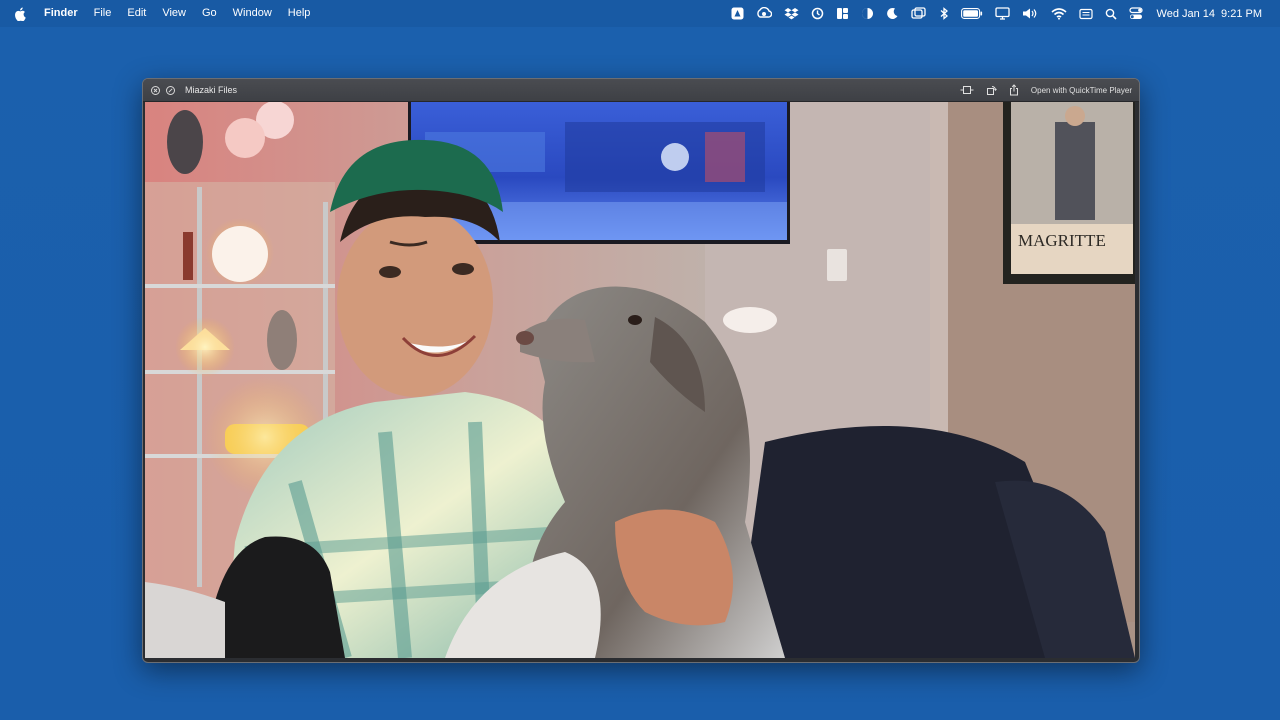 This screenshot has height=720, width=1280. Describe the element at coordinates (174, 13) in the screenshot. I see `menu-view: View` at that location.